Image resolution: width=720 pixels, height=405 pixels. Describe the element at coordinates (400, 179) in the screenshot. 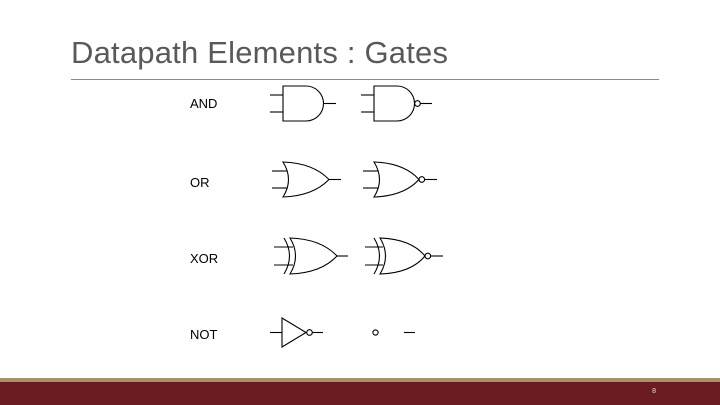

I see `nor-gate-icon` at that location.